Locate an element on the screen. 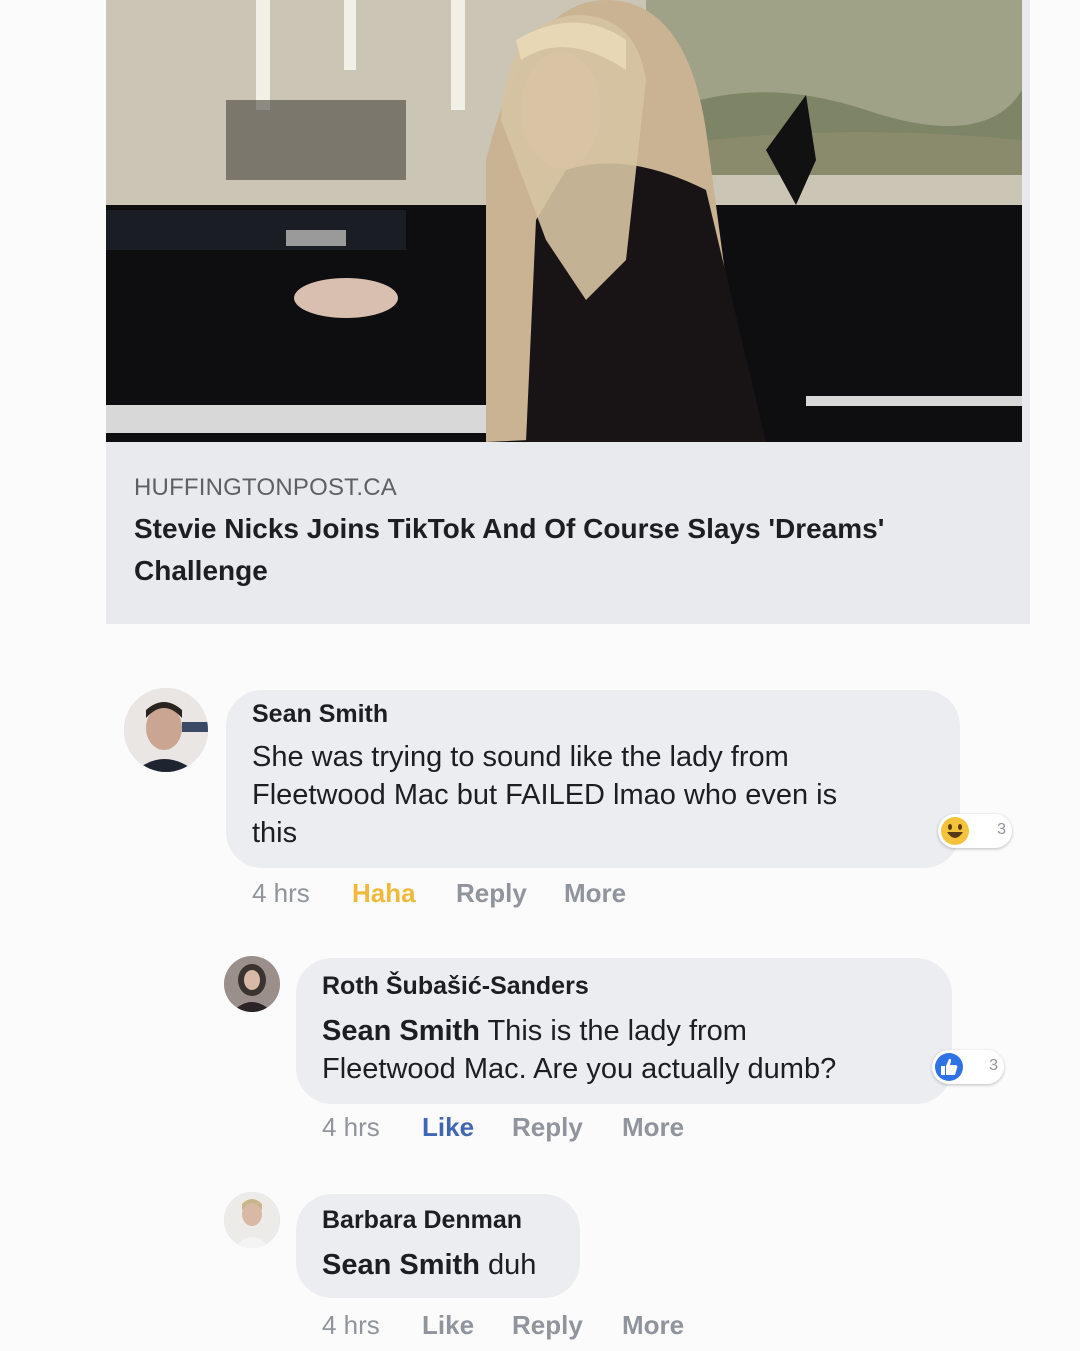 This screenshot has height=1351, width=1080. comment-text-line: this is located at coordinates (275, 833).